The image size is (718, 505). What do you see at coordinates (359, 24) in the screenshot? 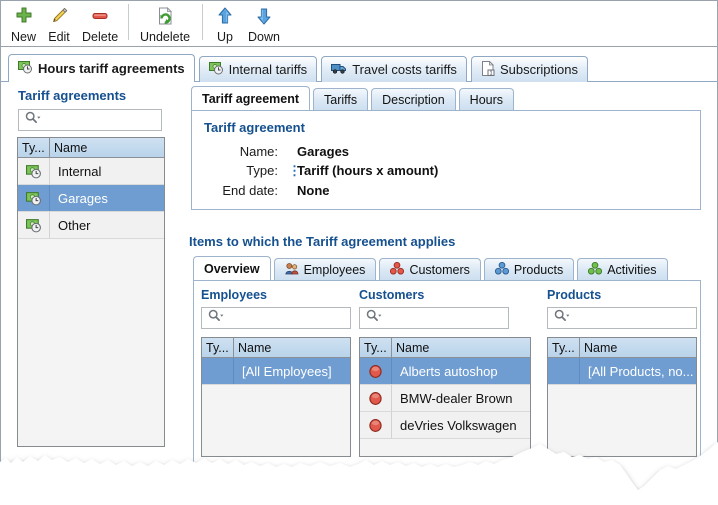
I see `toolbar: New Edit Delete Undelete Up Down` at bounding box center [359, 24].